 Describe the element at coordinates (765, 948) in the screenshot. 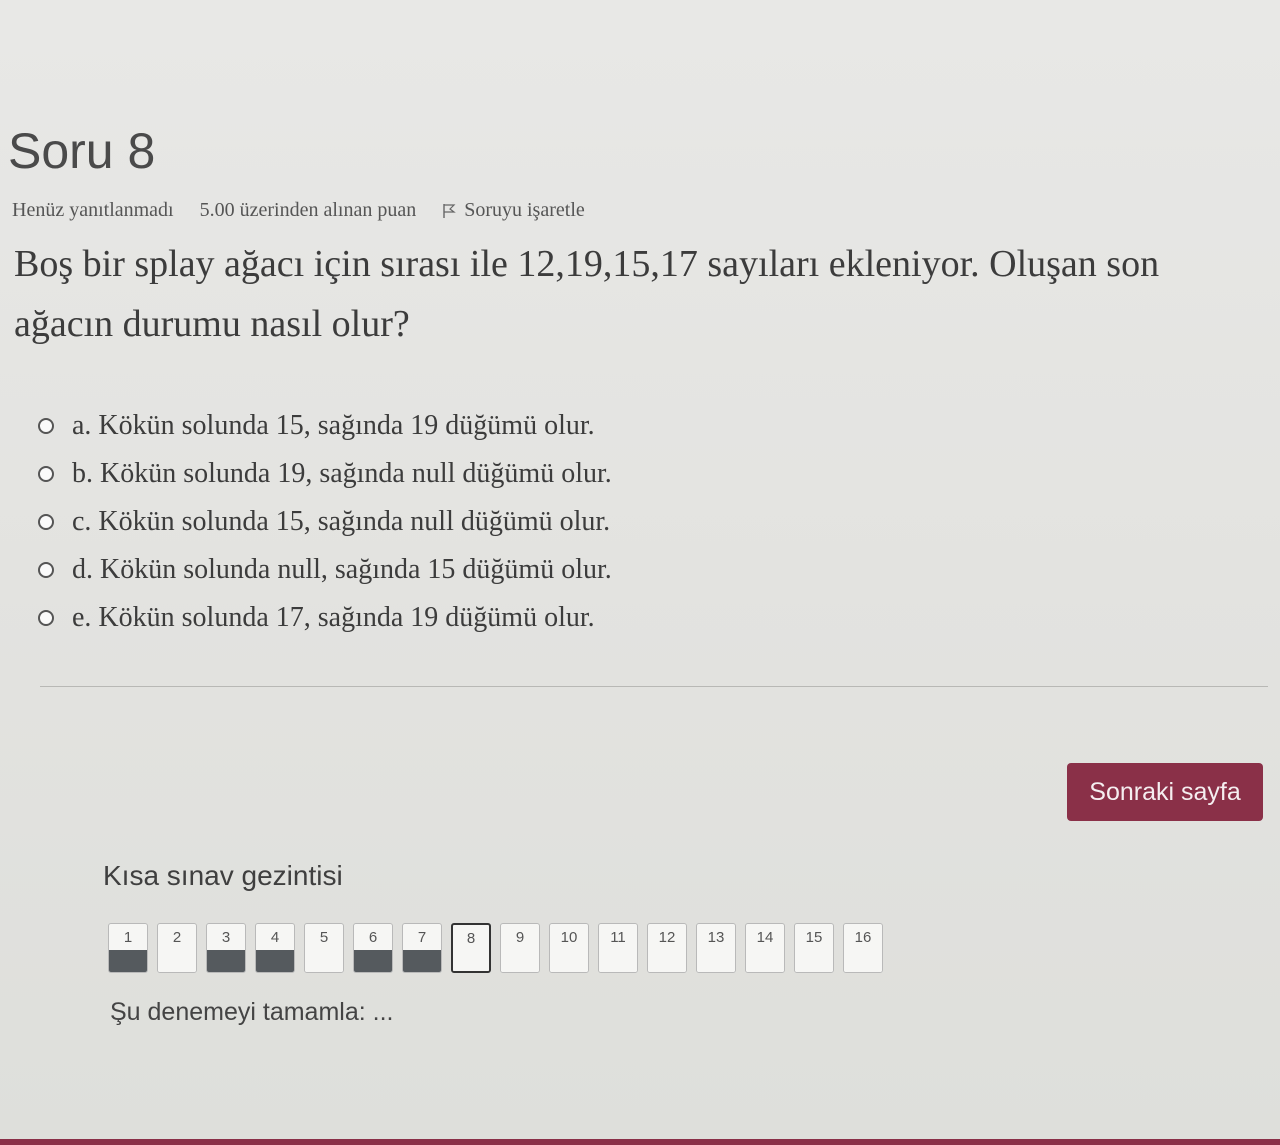

I see `quiz-nav-button-14: 14` at that location.